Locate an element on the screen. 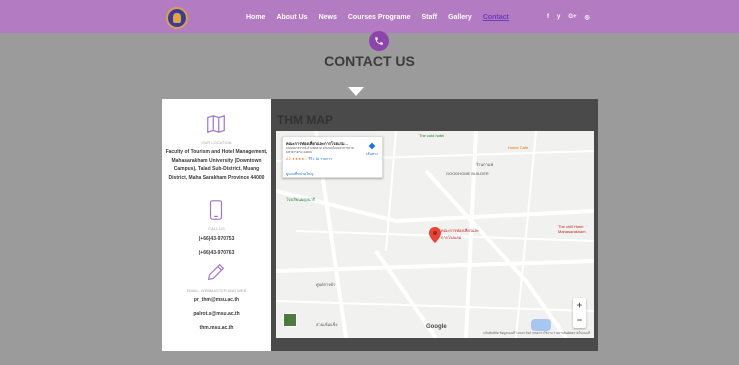  pencil-icon is located at coordinates (216, 272).